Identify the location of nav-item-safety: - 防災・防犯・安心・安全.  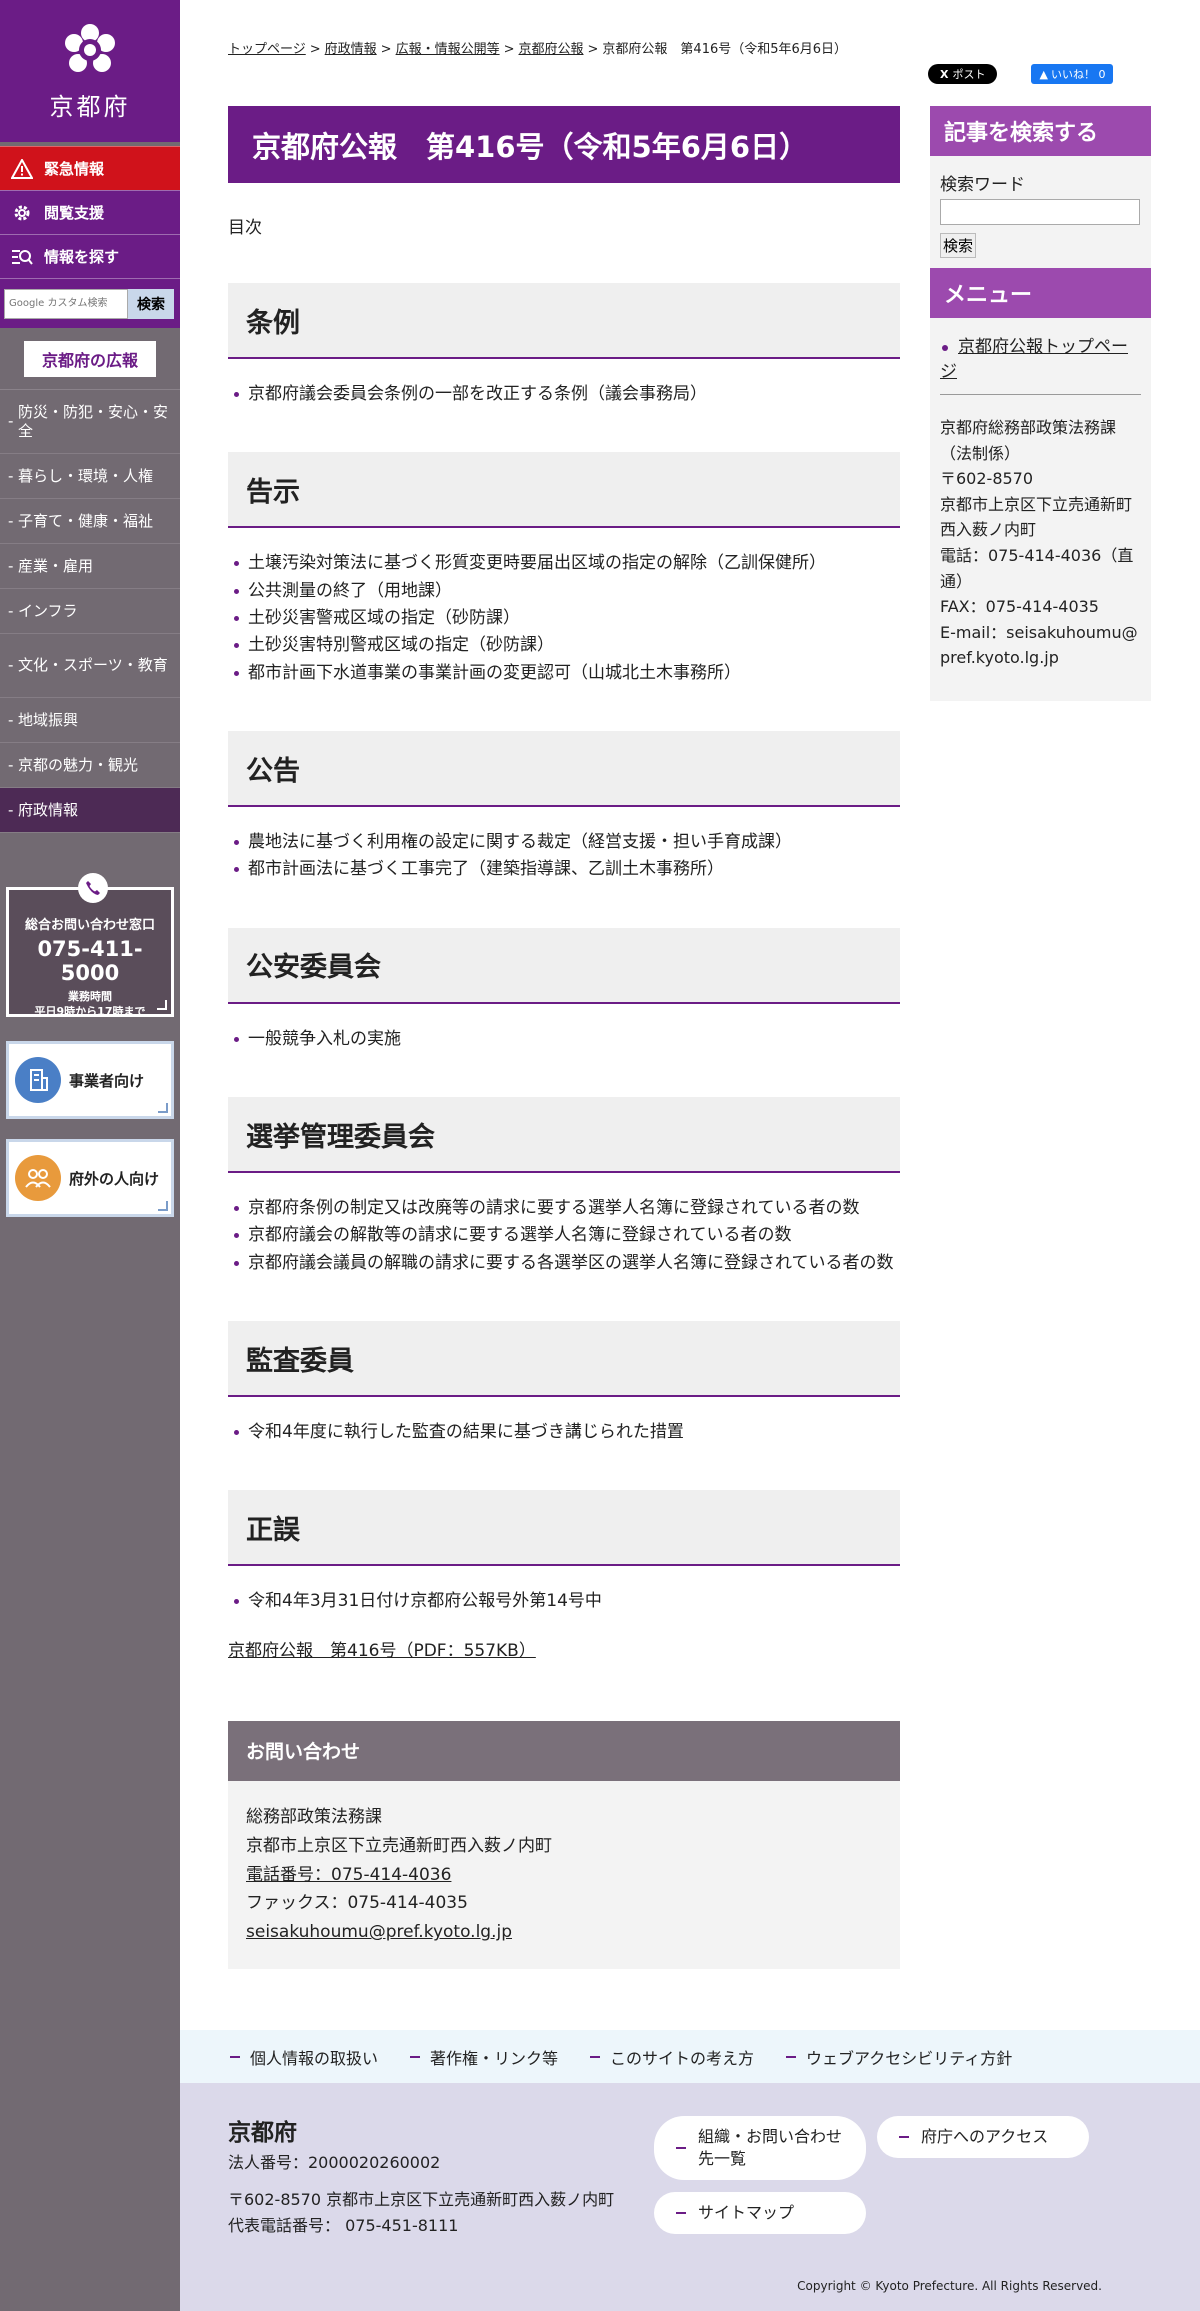
(90, 422).